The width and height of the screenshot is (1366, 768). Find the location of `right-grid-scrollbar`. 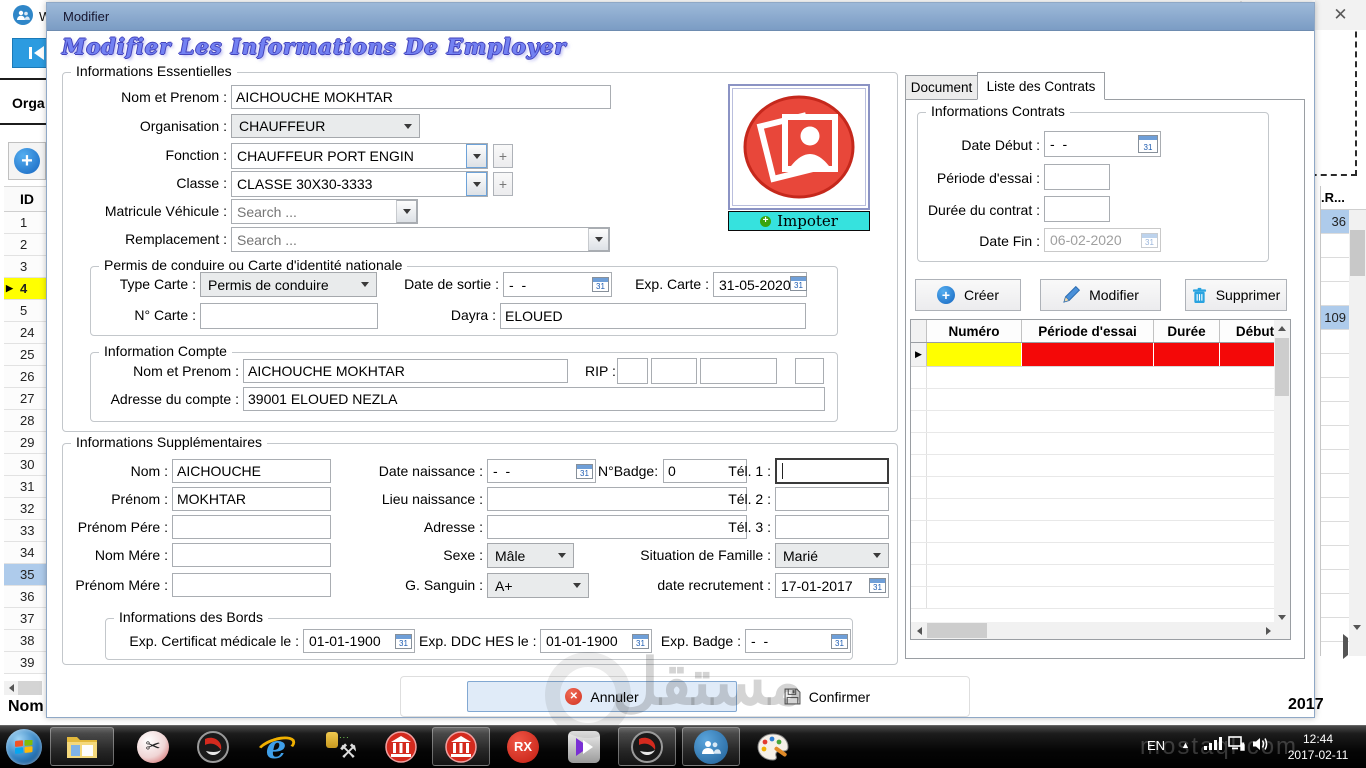

right-grid-scrollbar is located at coordinates (1357, 433).